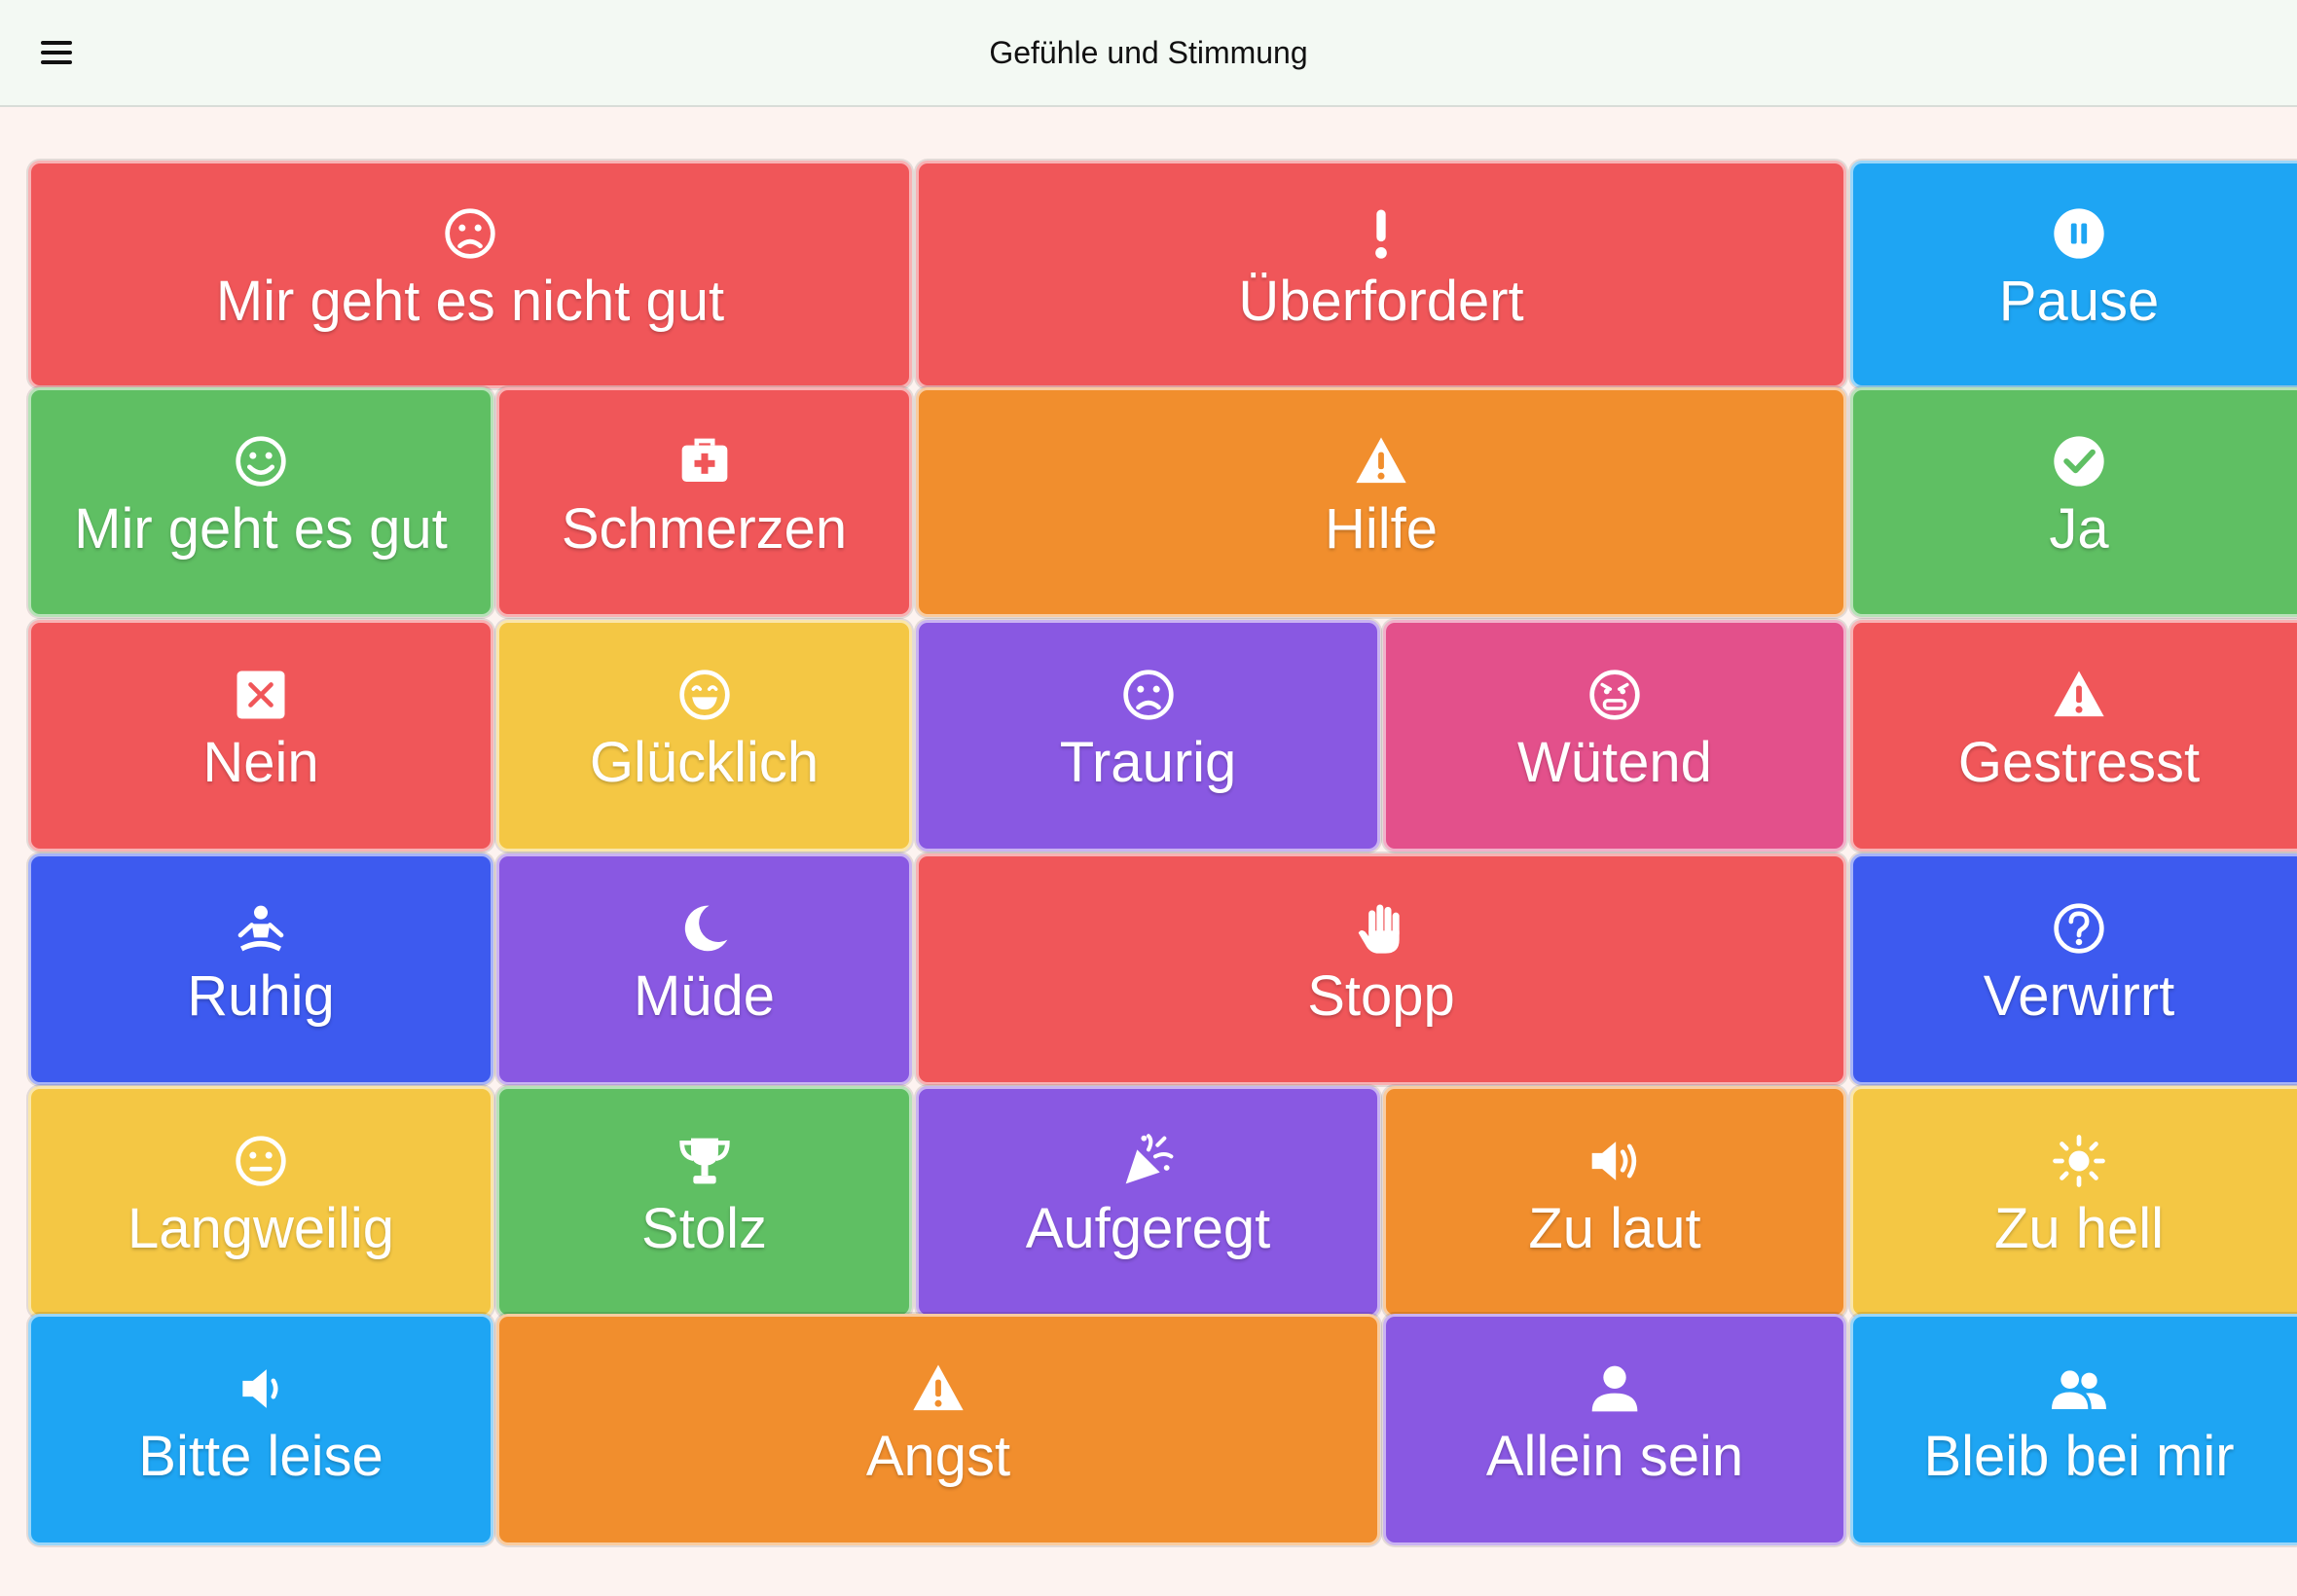 This screenshot has height=1596, width=2297. I want to click on volume-up-icon, so click(1614, 1161).